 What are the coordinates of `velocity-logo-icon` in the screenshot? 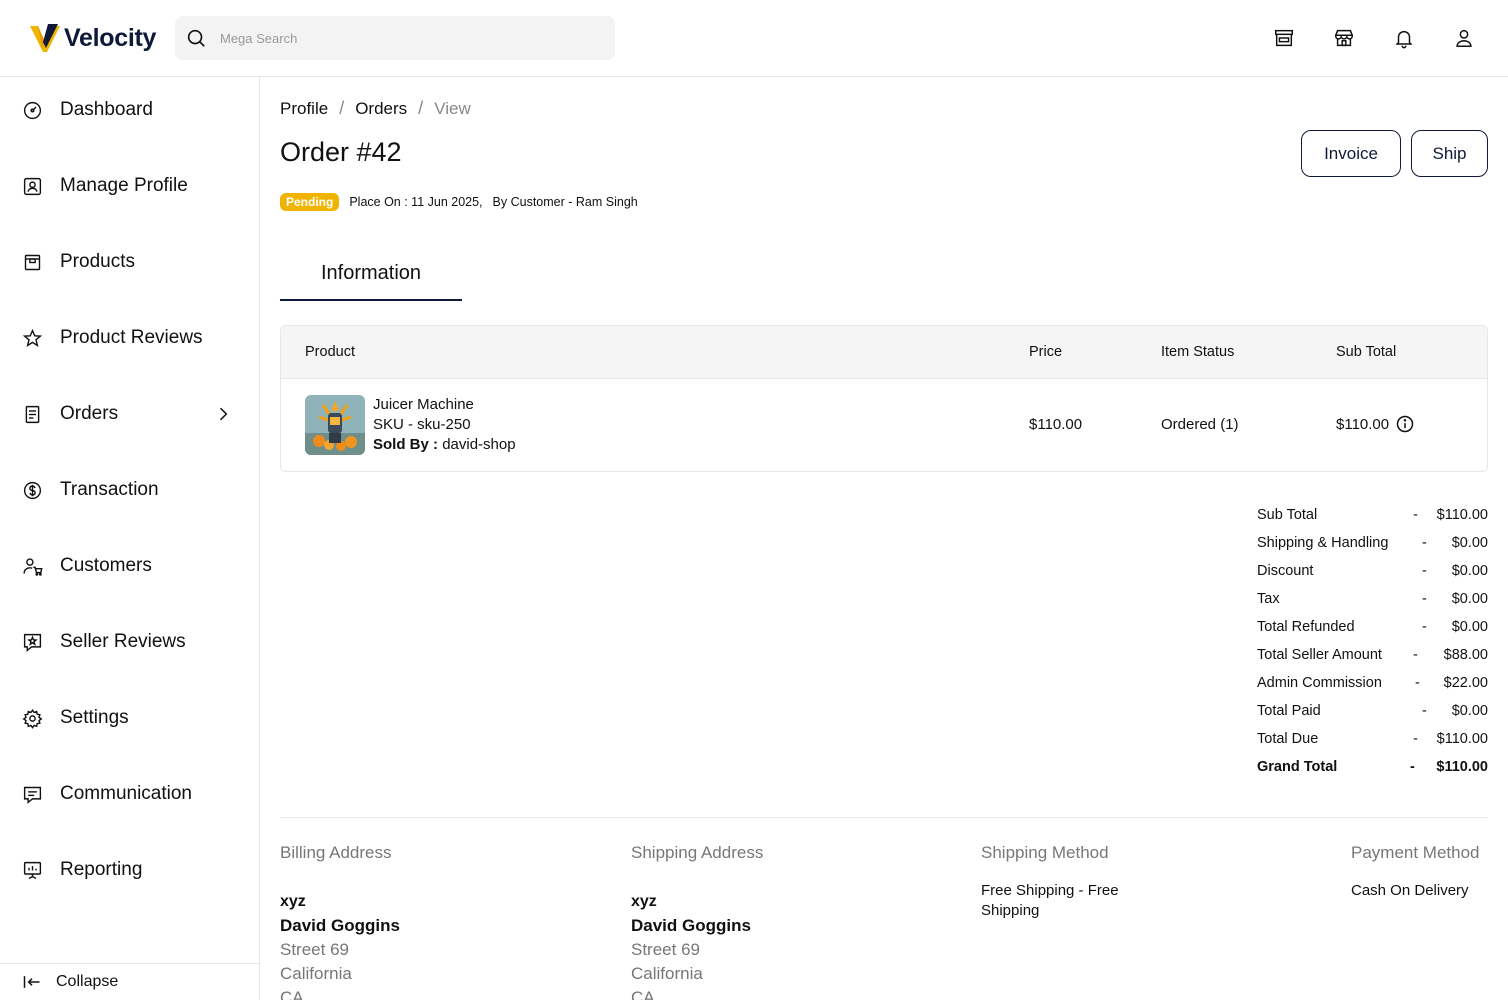 It's located at (45, 38).